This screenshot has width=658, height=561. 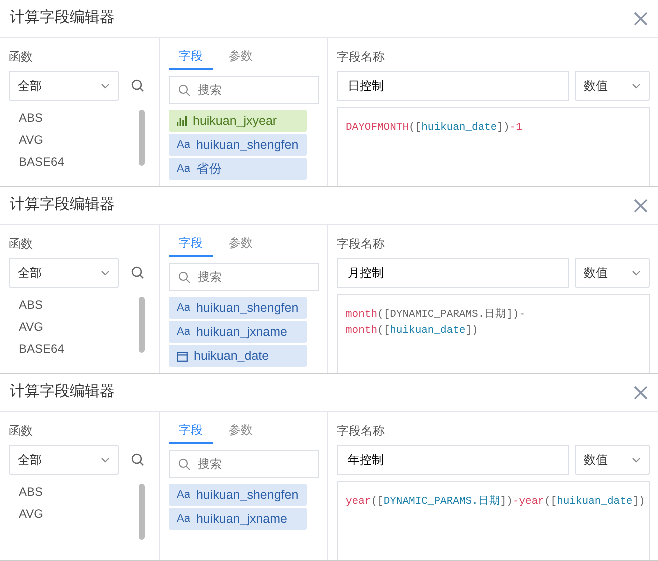 I want to click on field-item: Aa 省份, so click(x=238, y=169).